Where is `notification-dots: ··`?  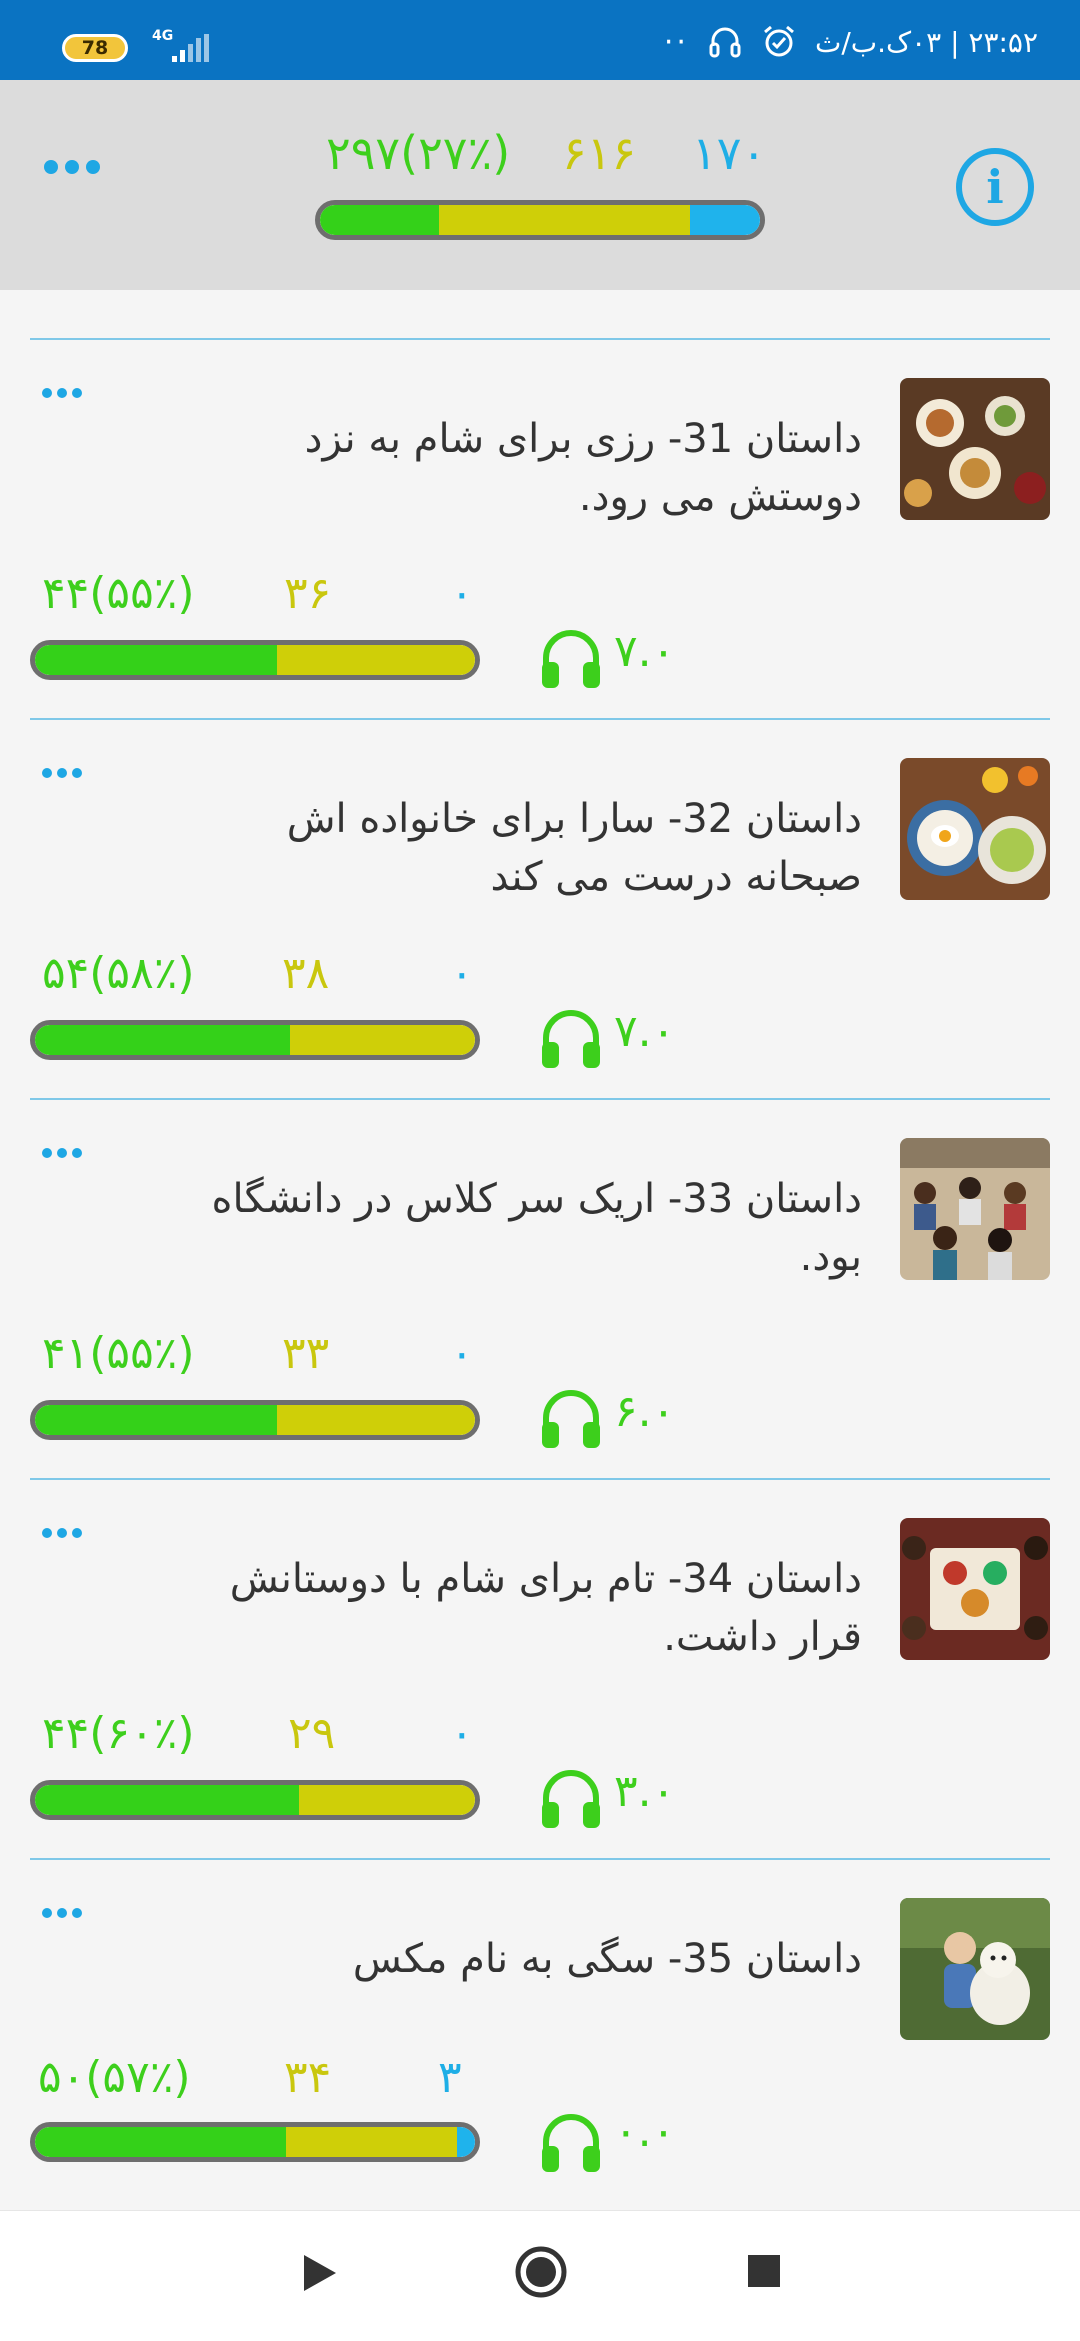
notification-dots: ·· is located at coordinates (676, 42).